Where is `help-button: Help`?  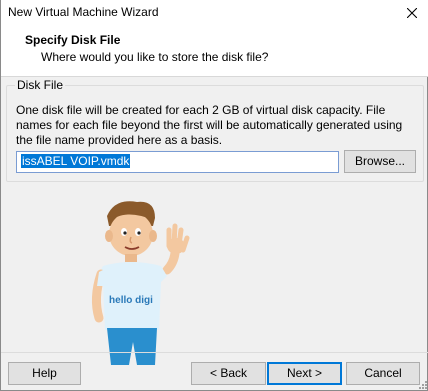 help-button: Help is located at coordinates (44, 373).